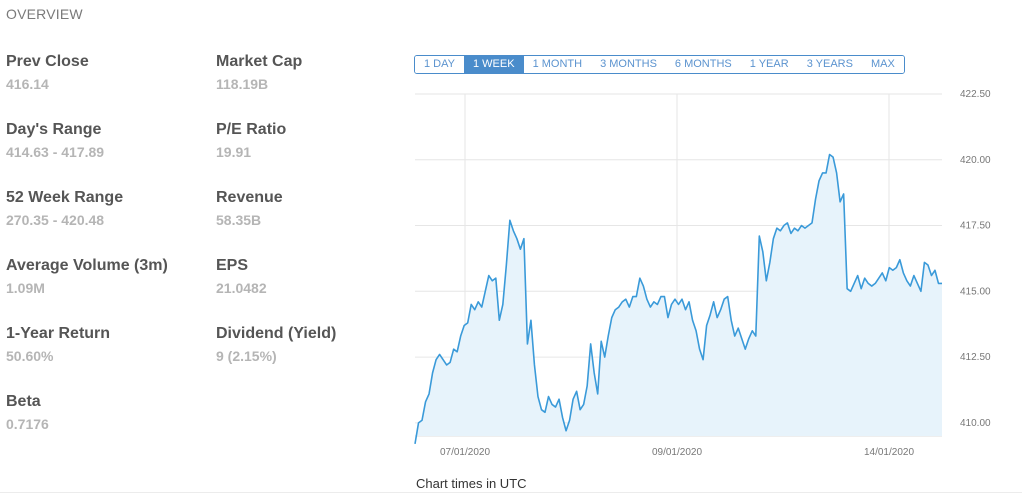 The height and width of the screenshot is (503, 1022). I want to click on x-tick-label: 09/01/2020, so click(677, 452).